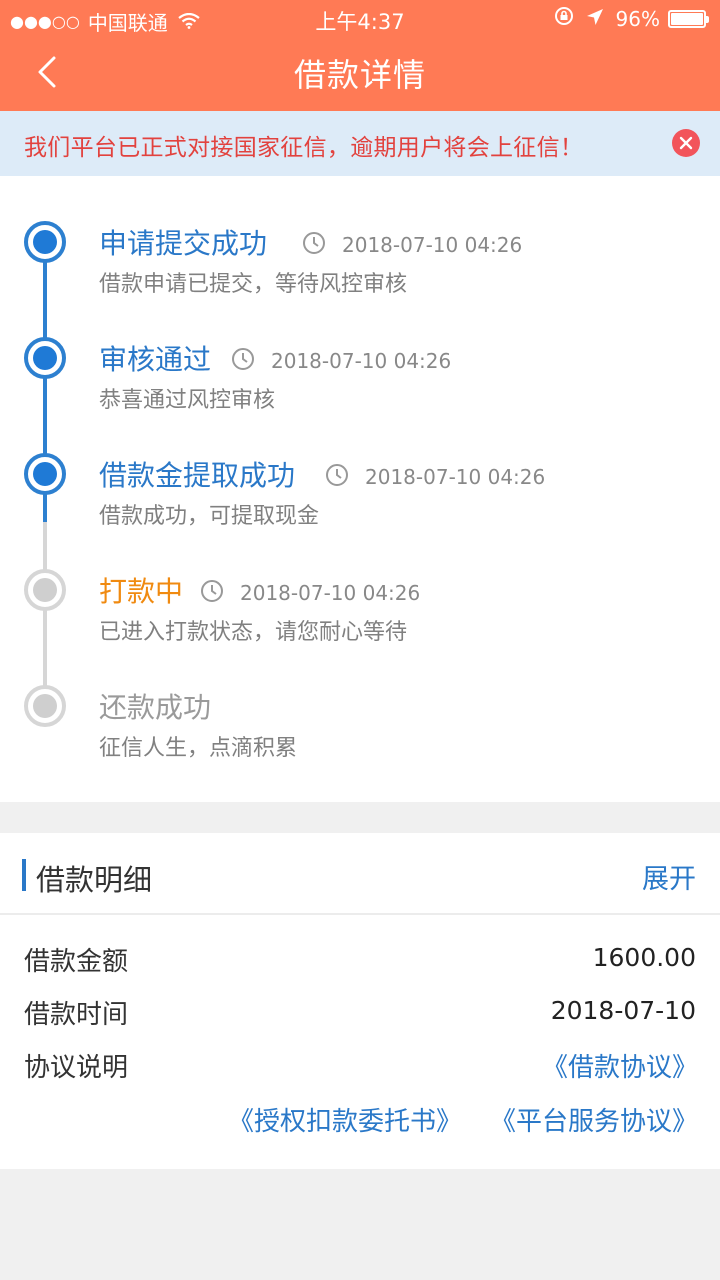 The width and height of the screenshot is (720, 1280). I want to click on loan-agreement-link: 《借款协议》, so click(620, 1065).